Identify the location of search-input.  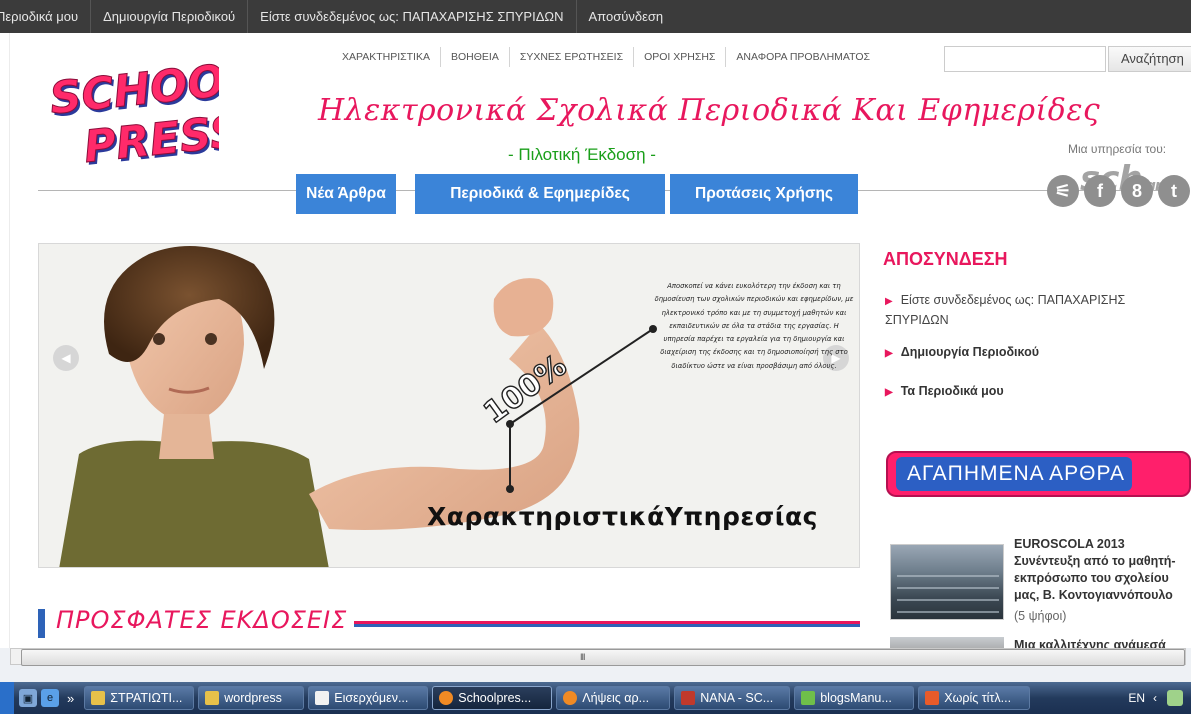
(1025, 59).